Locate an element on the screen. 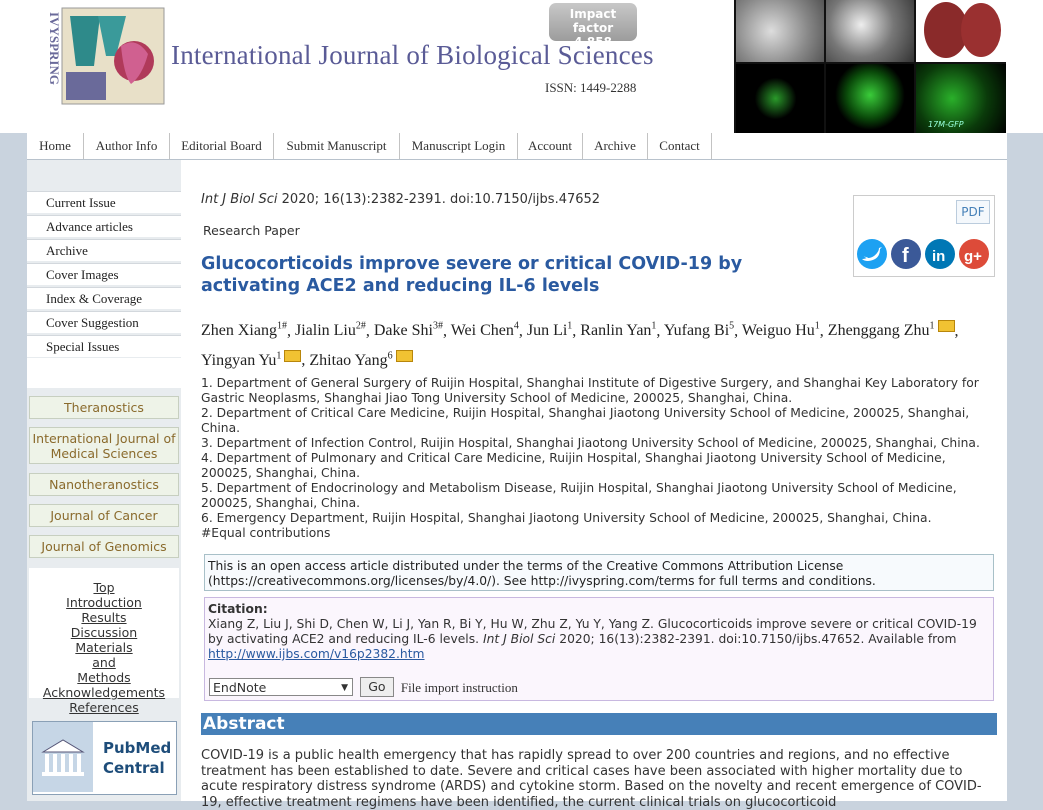 This screenshot has height=810, width=1043. author-text: Wei Chen is located at coordinates (482, 331).